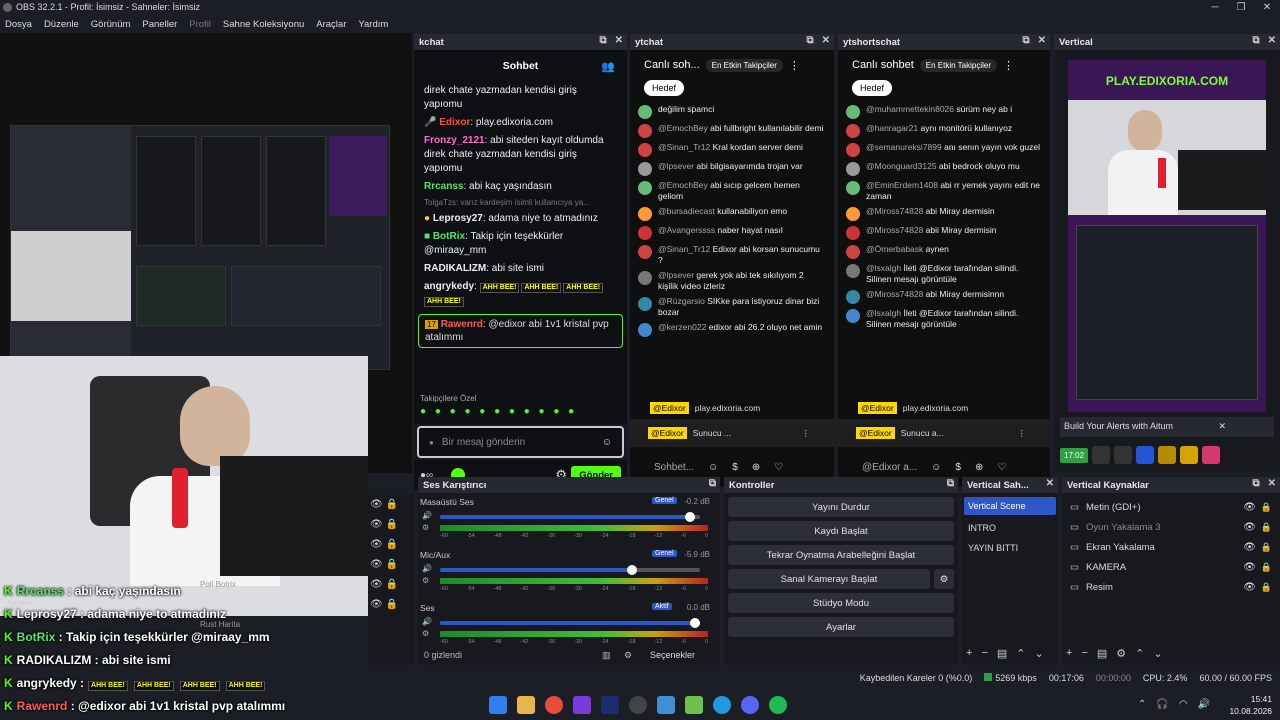 This screenshot has width=1280, height=720. What do you see at coordinates (1010, 506) in the screenshot?
I see `scene-item-active: Vertical Scene` at bounding box center [1010, 506].